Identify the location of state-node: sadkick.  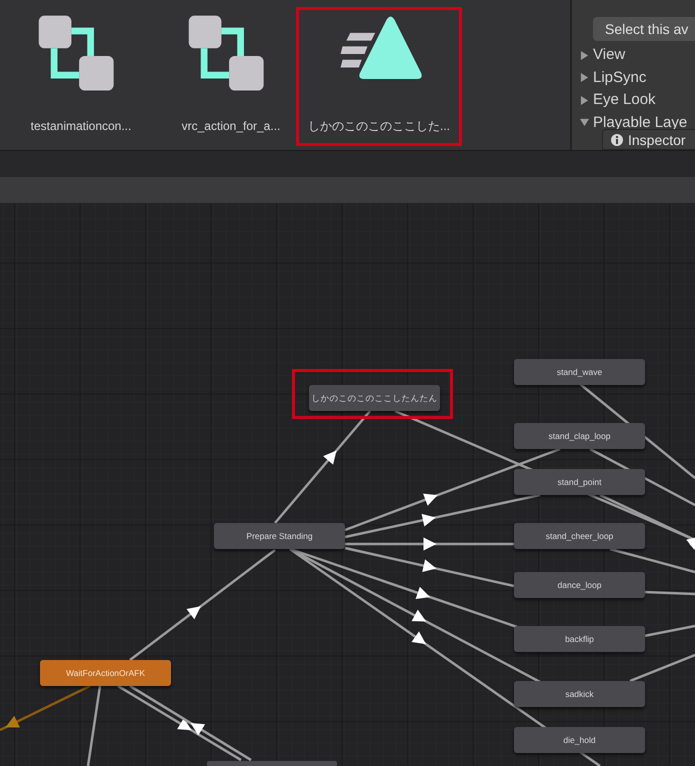
(579, 694).